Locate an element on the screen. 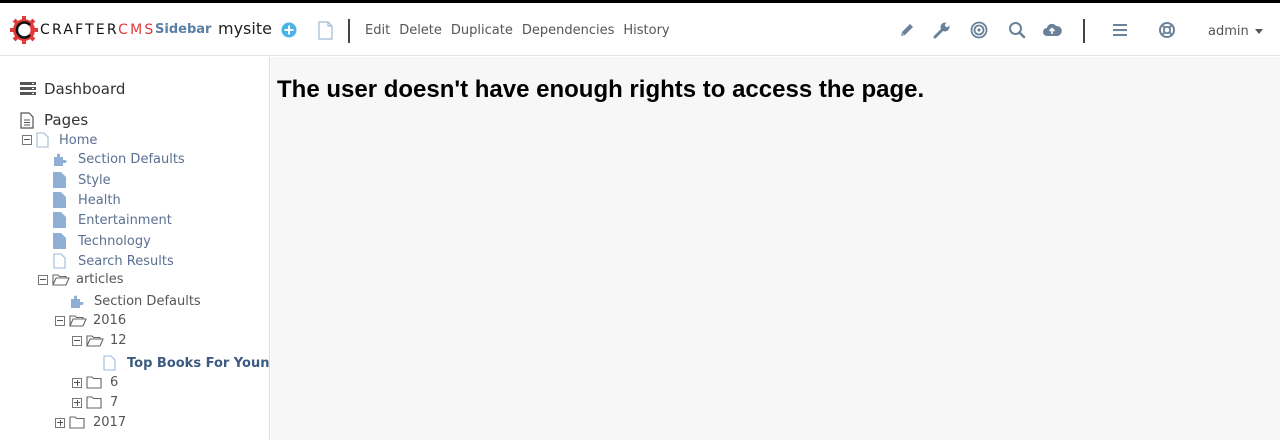 Image resolution: width=1280 pixels, height=440 pixels. tree-item-6: 6 is located at coordinates (95, 382).